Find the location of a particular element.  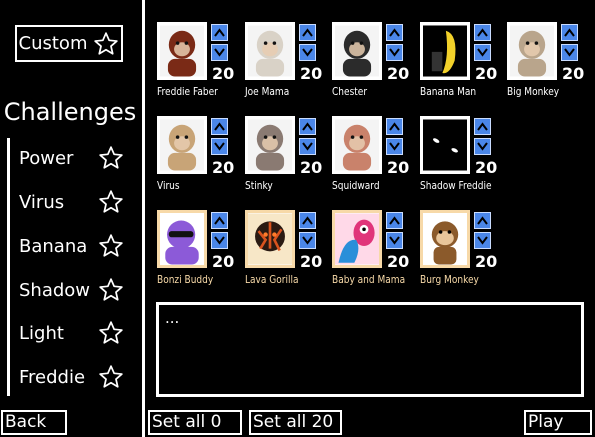

character-name: Bonzi Buddy is located at coordinates (185, 279).